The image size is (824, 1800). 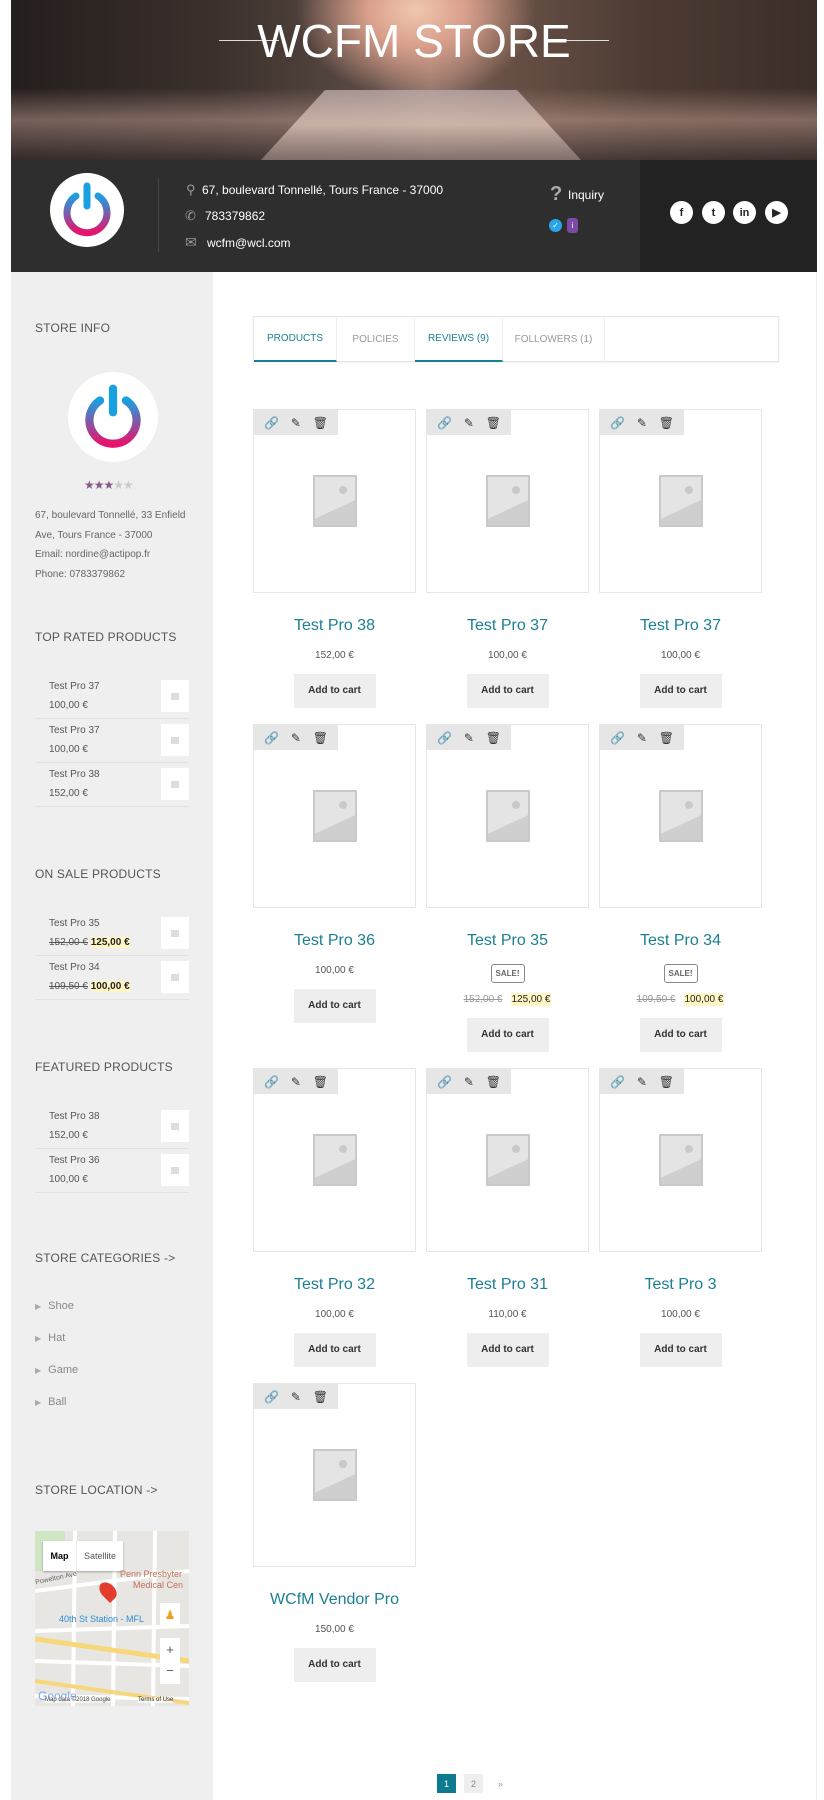 What do you see at coordinates (376, 339) in the screenshot?
I see `tab-policies: POLICIES` at bounding box center [376, 339].